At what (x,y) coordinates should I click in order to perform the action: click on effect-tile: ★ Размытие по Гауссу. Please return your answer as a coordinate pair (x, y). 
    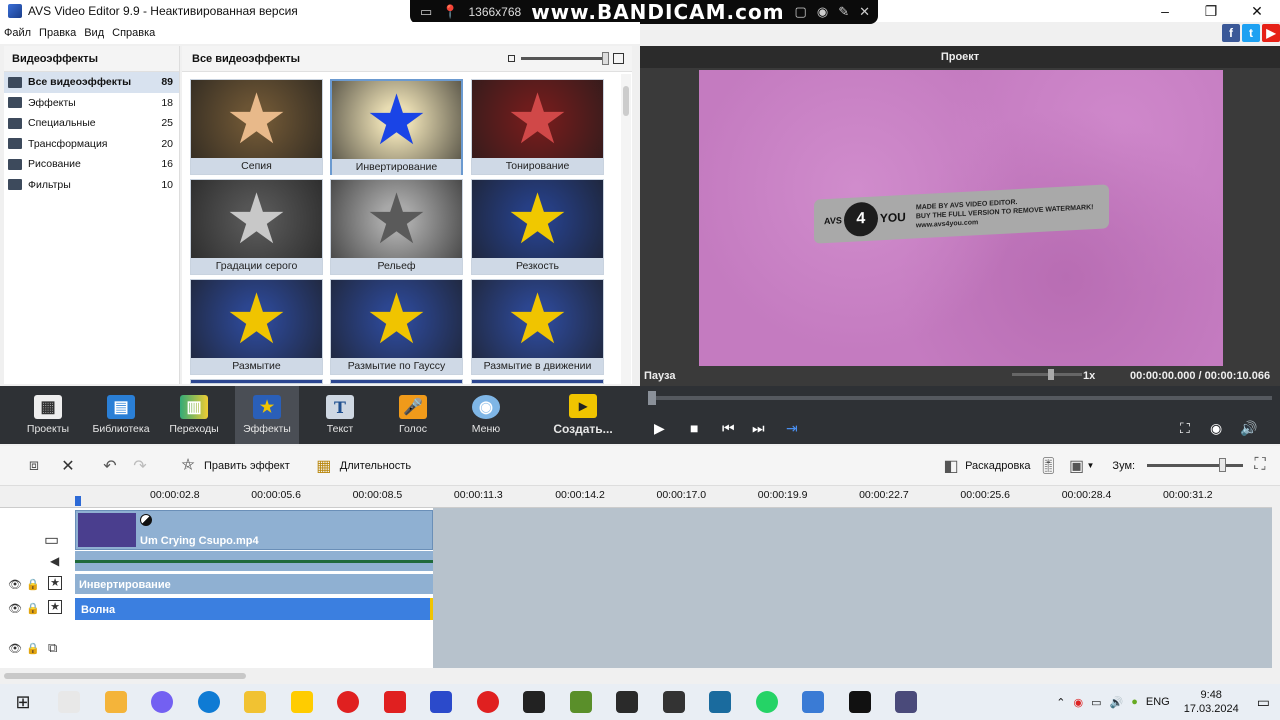
    Looking at the image, I should click on (396, 327).